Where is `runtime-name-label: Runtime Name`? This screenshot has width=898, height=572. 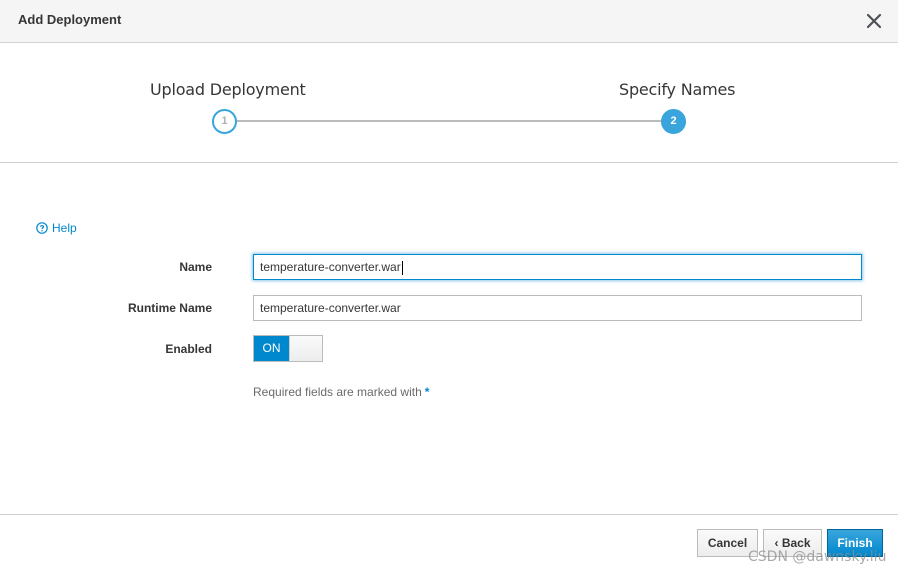 runtime-name-label: Runtime Name is located at coordinates (169, 308).